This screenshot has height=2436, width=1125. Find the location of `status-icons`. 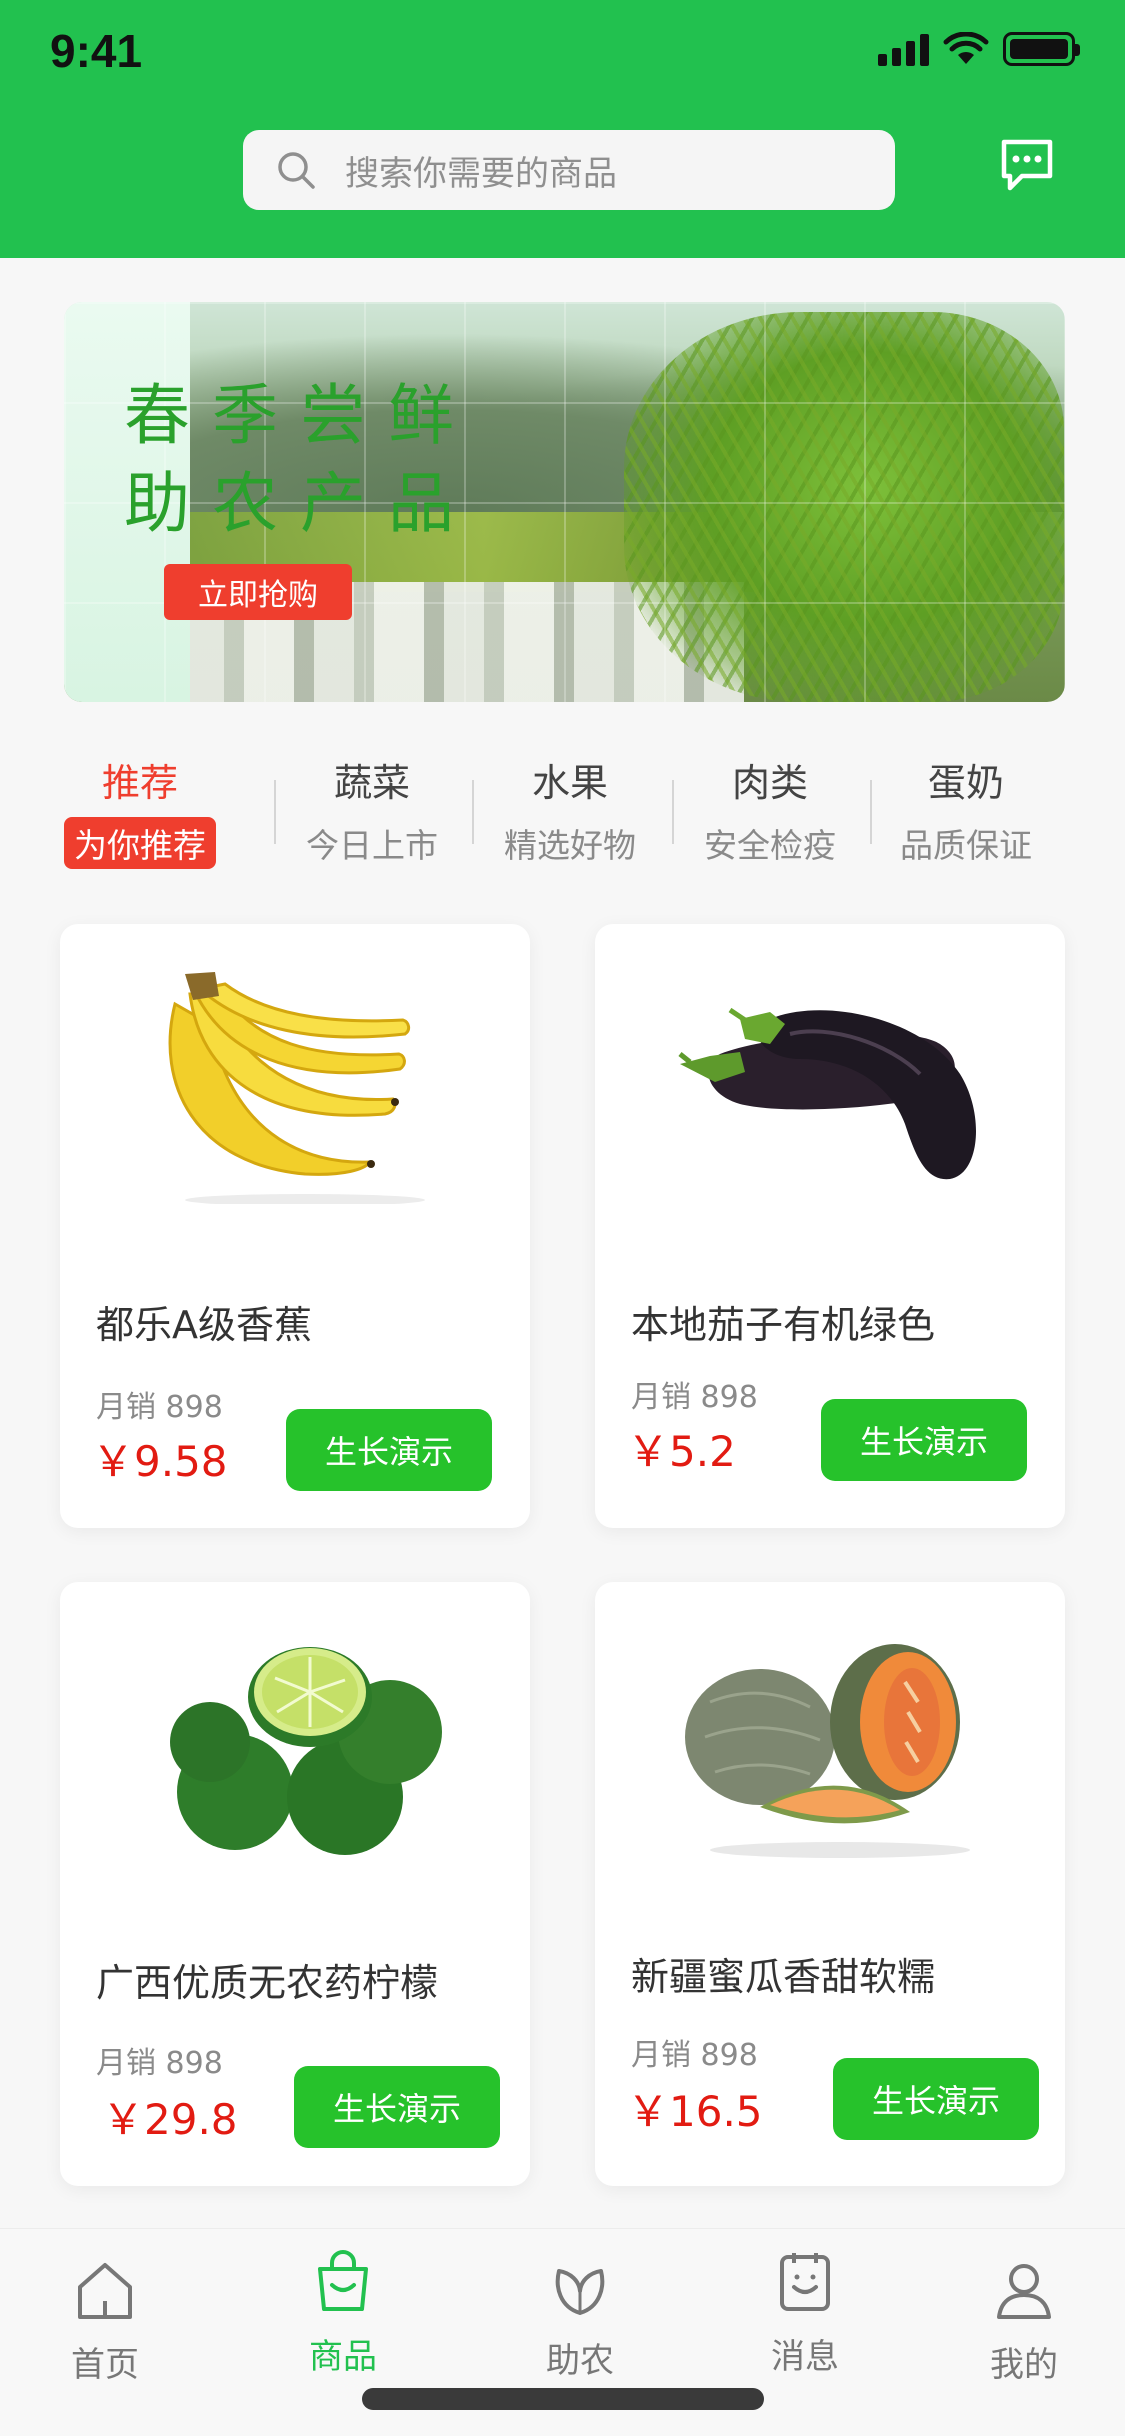

status-icons is located at coordinates (979, 49).